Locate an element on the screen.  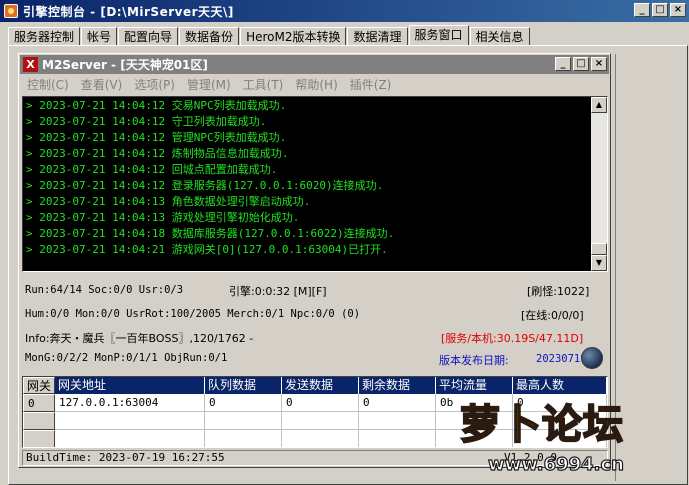
tab-config-wizard: 配置向导 is located at coordinates (148, 36).